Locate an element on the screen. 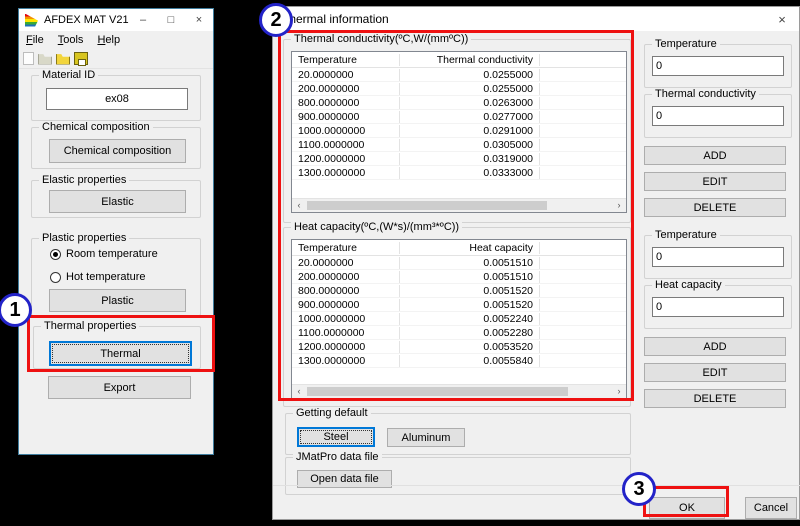 The image size is (800, 526). thermal-button: Thermal is located at coordinates (120, 353).